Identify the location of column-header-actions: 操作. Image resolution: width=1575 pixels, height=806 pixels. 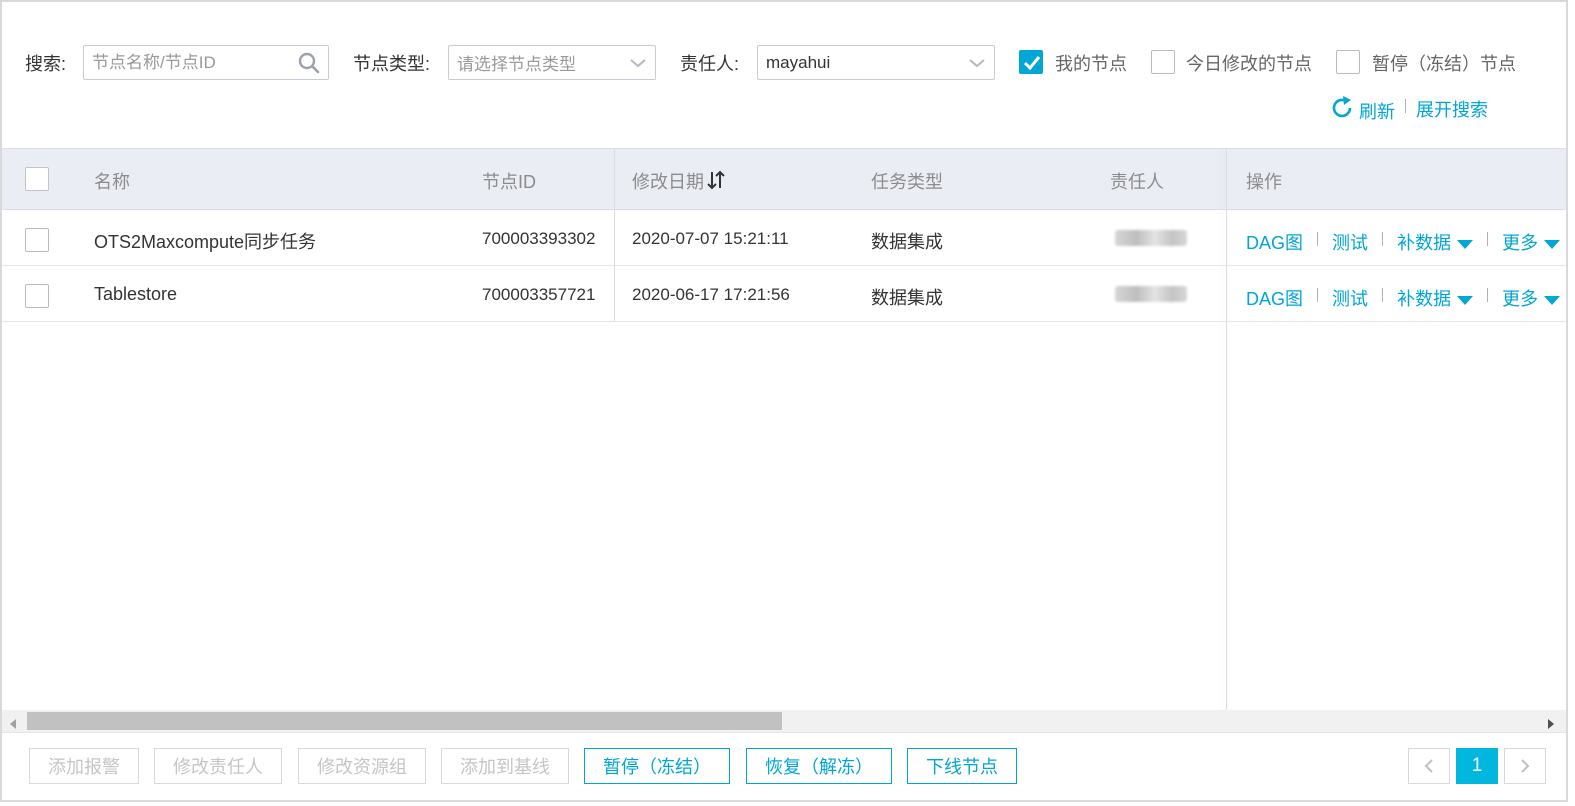
(1264, 182).